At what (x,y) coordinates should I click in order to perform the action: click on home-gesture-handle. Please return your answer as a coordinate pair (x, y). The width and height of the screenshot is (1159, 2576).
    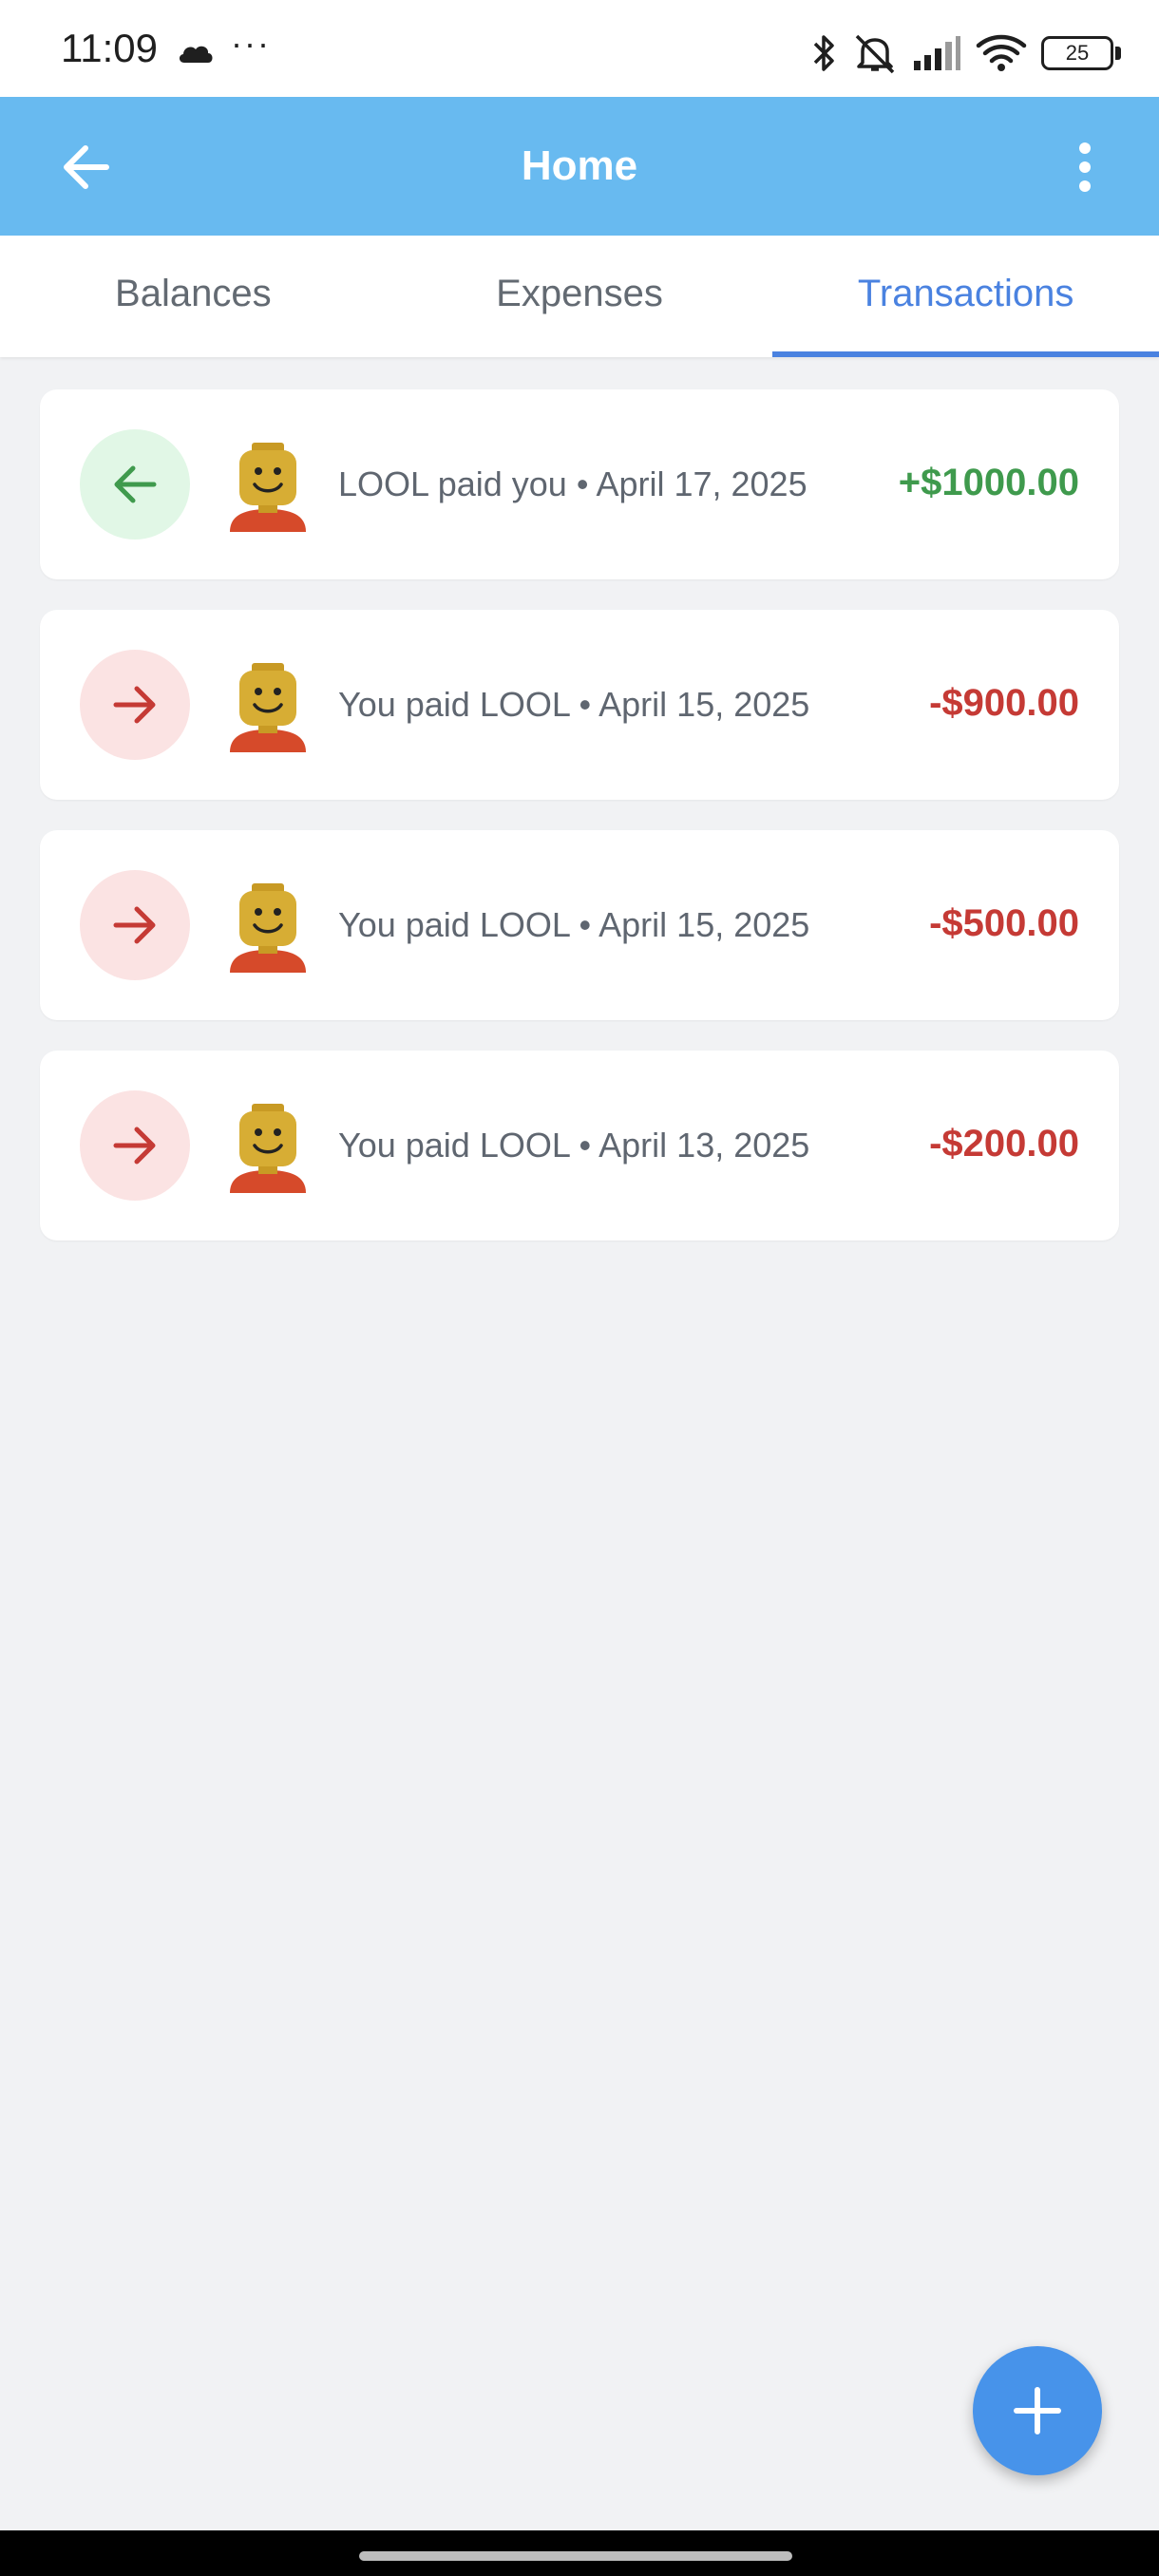
    Looking at the image, I should click on (575, 2556).